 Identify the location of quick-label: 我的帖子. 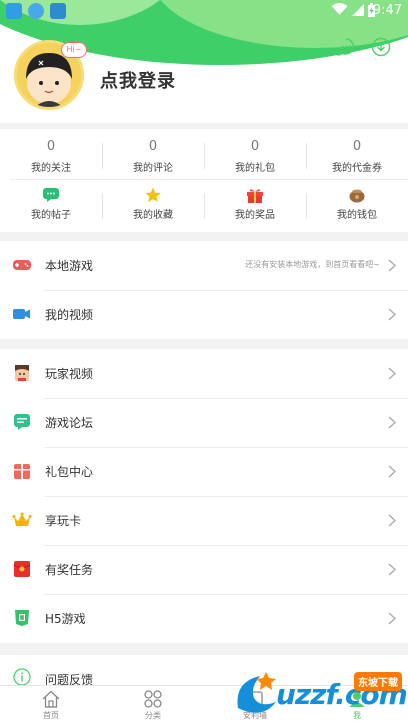
(51, 215).